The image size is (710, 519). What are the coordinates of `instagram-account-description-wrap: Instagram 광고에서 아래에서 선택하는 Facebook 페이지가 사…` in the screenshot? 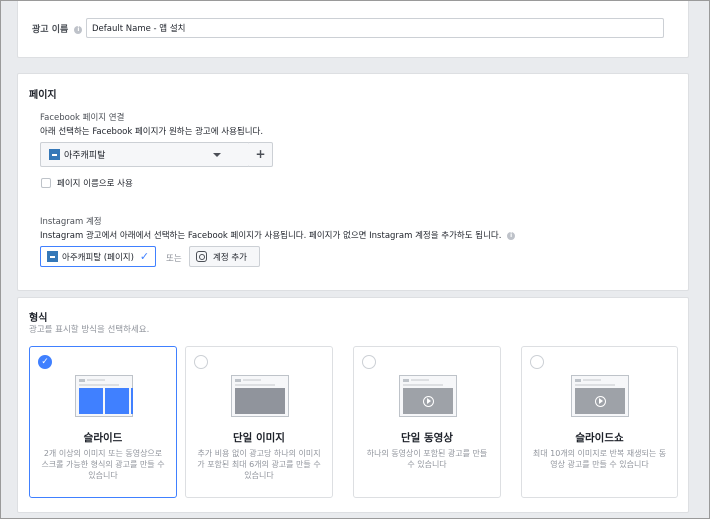 It's located at (278, 235).